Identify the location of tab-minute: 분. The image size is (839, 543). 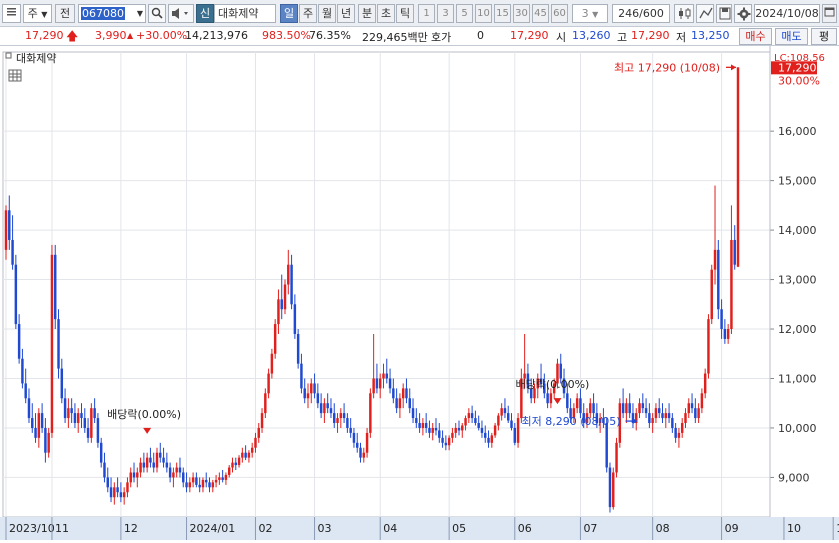
(367, 13).